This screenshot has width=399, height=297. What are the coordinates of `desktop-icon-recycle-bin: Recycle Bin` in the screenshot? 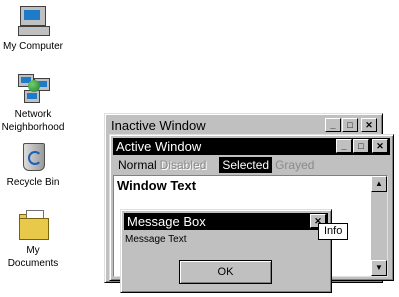 It's located at (34, 164).